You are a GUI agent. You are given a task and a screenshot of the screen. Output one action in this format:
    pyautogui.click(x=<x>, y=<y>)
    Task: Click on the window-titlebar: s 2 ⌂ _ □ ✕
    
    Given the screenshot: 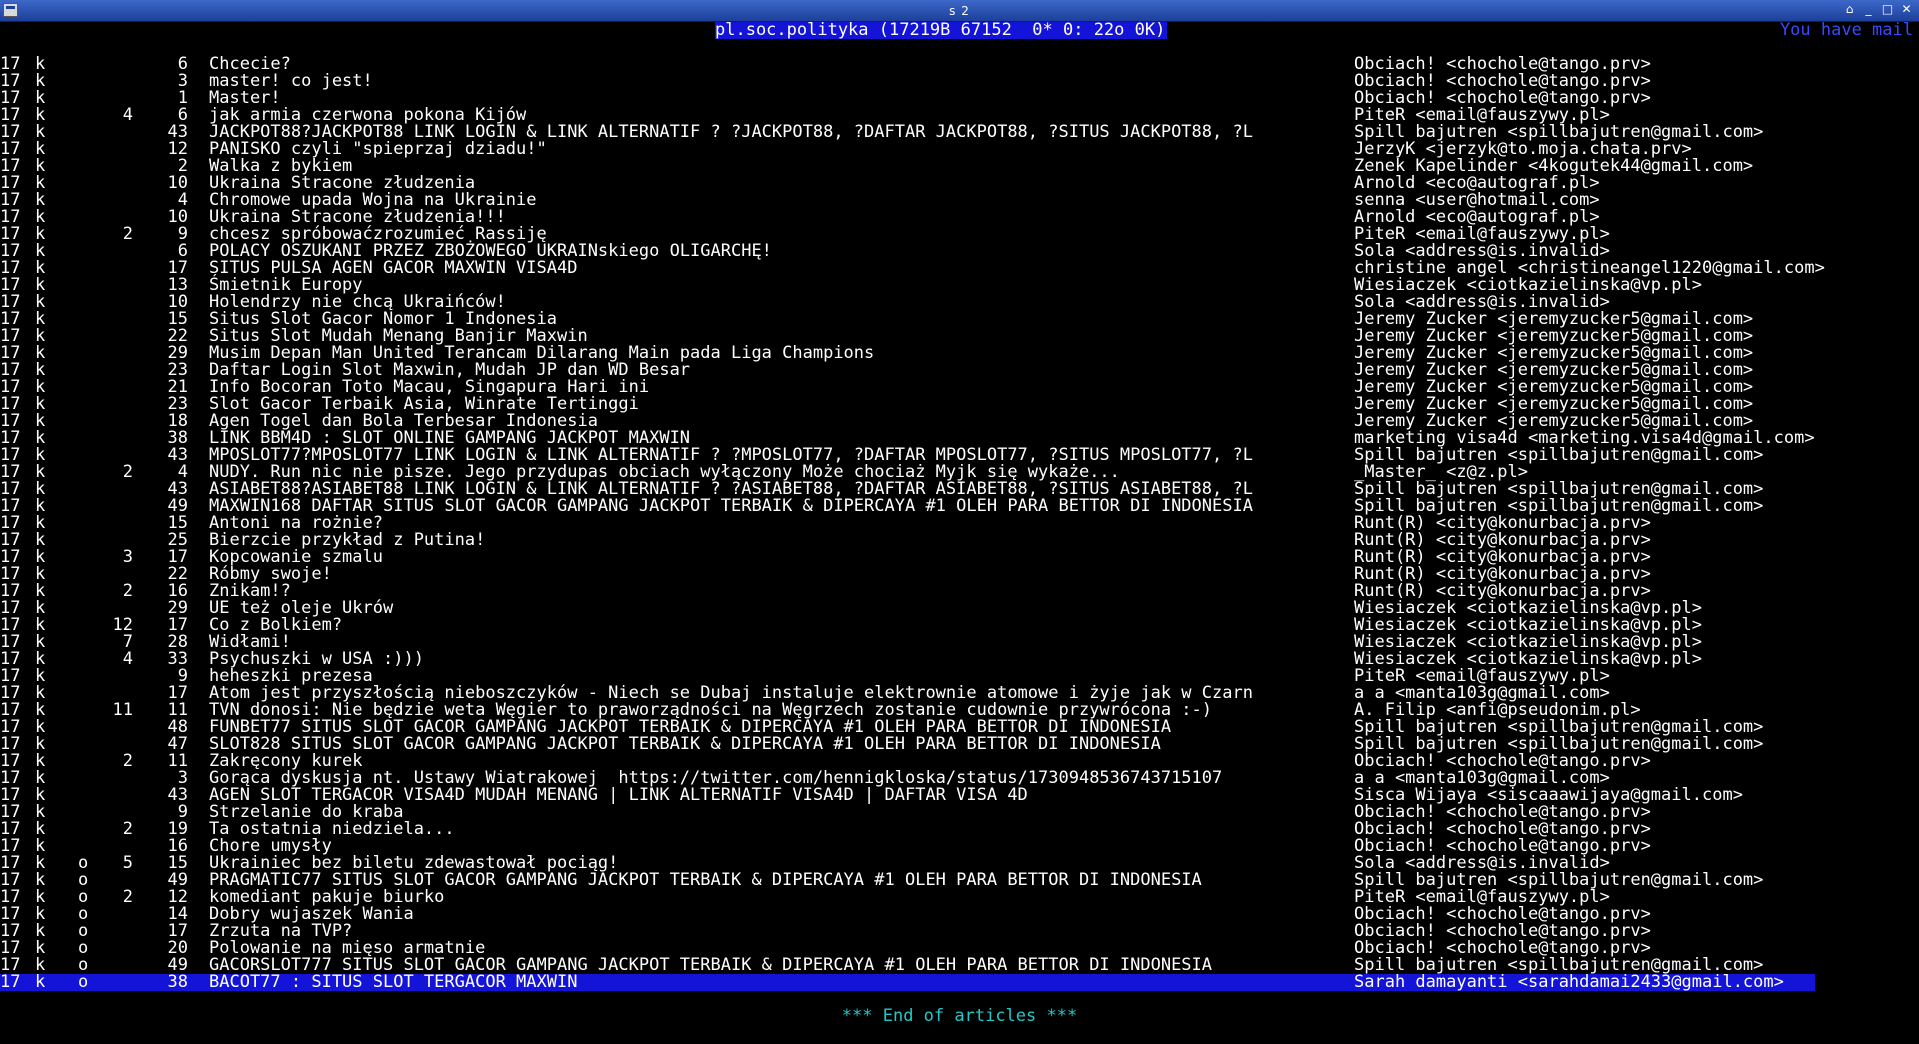 What is the action you would take?
    pyautogui.click(x=959, y=11)
    